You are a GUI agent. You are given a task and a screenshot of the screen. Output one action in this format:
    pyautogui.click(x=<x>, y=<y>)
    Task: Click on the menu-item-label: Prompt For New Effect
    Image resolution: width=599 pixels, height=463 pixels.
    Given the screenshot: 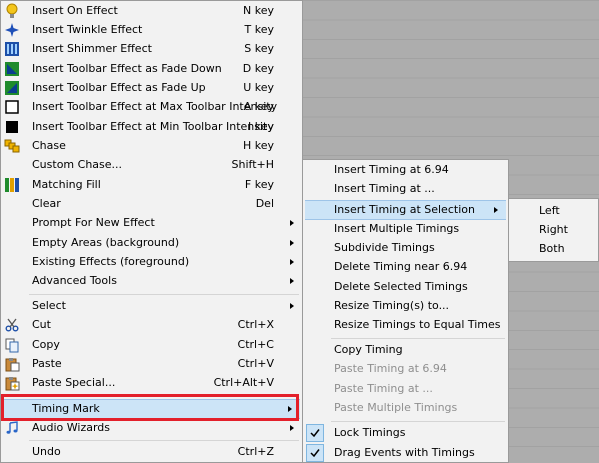 What is the action you would take?
    pyautogui.click(x=93, y=222)
    